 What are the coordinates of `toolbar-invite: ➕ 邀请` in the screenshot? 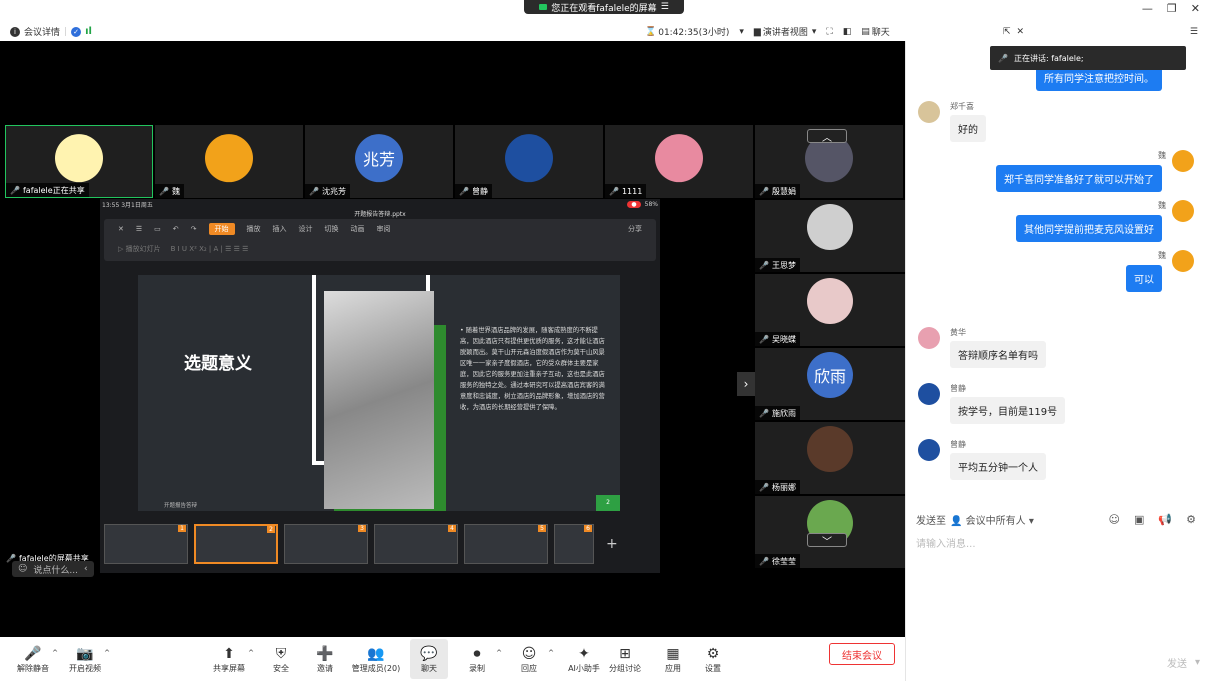 It's located at (325, 659).